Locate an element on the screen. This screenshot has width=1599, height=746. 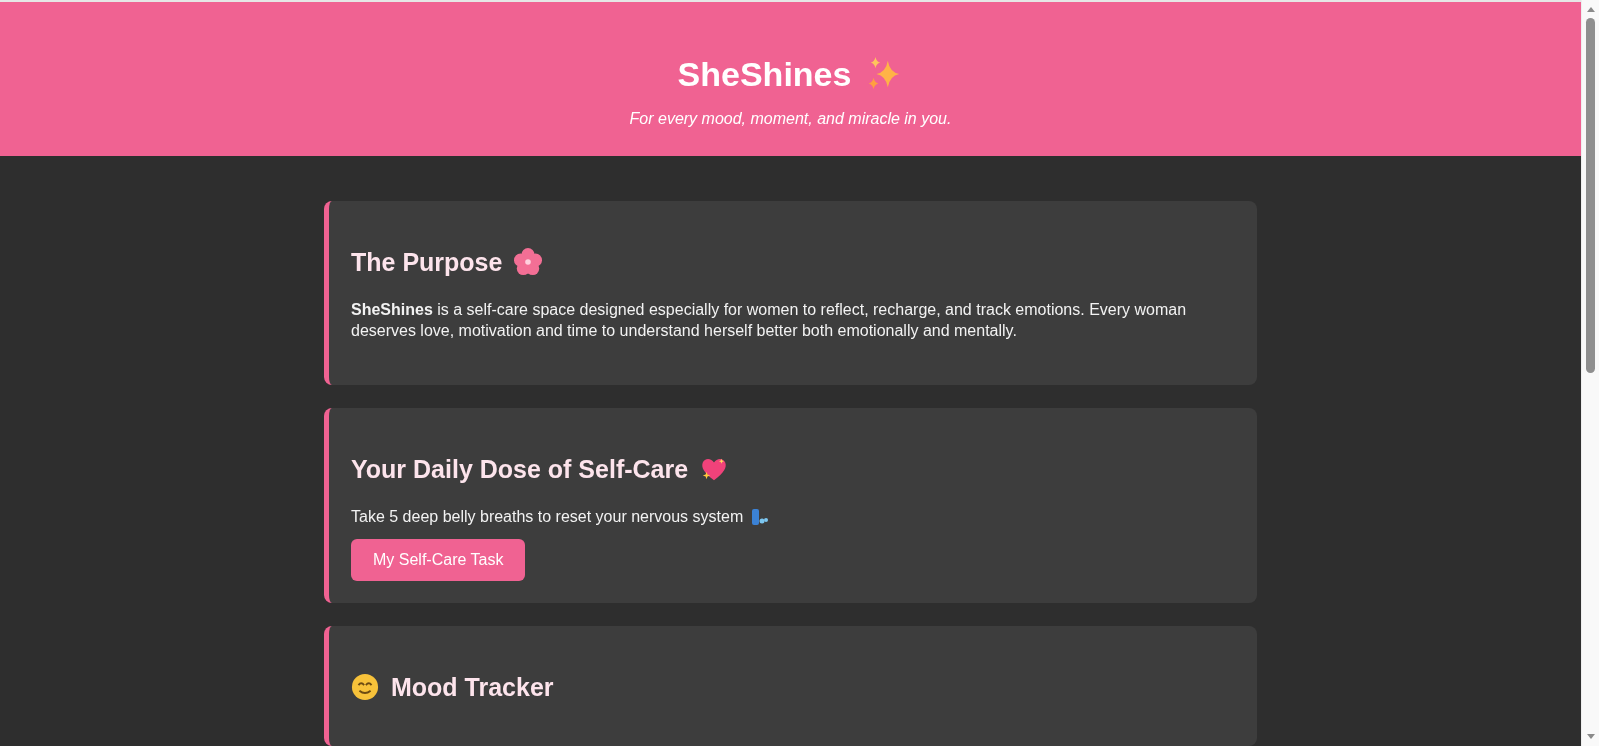
site-title: SheShines is located at coordinates (764, 74).